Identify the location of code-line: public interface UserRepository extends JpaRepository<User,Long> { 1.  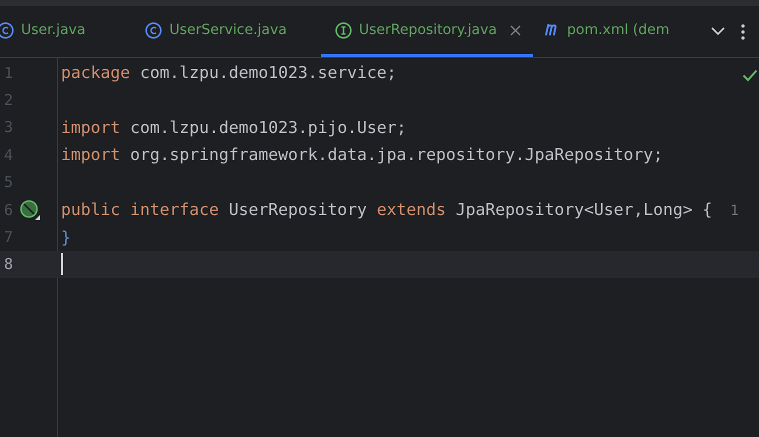
(400, 210).